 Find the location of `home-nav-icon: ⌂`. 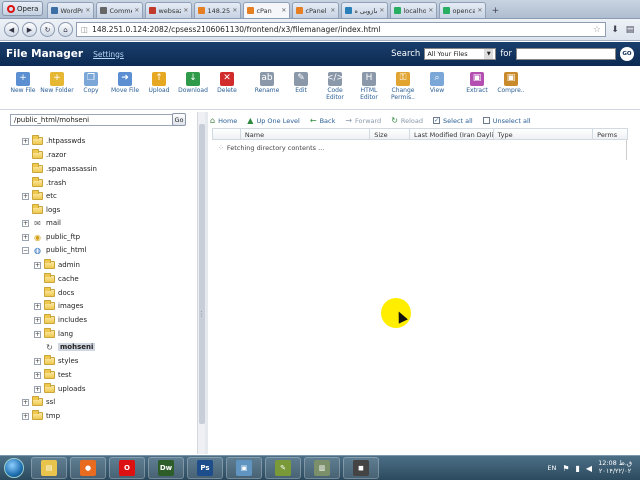

home-nav-icon: ⌂ is located at coordinates (65, 29).